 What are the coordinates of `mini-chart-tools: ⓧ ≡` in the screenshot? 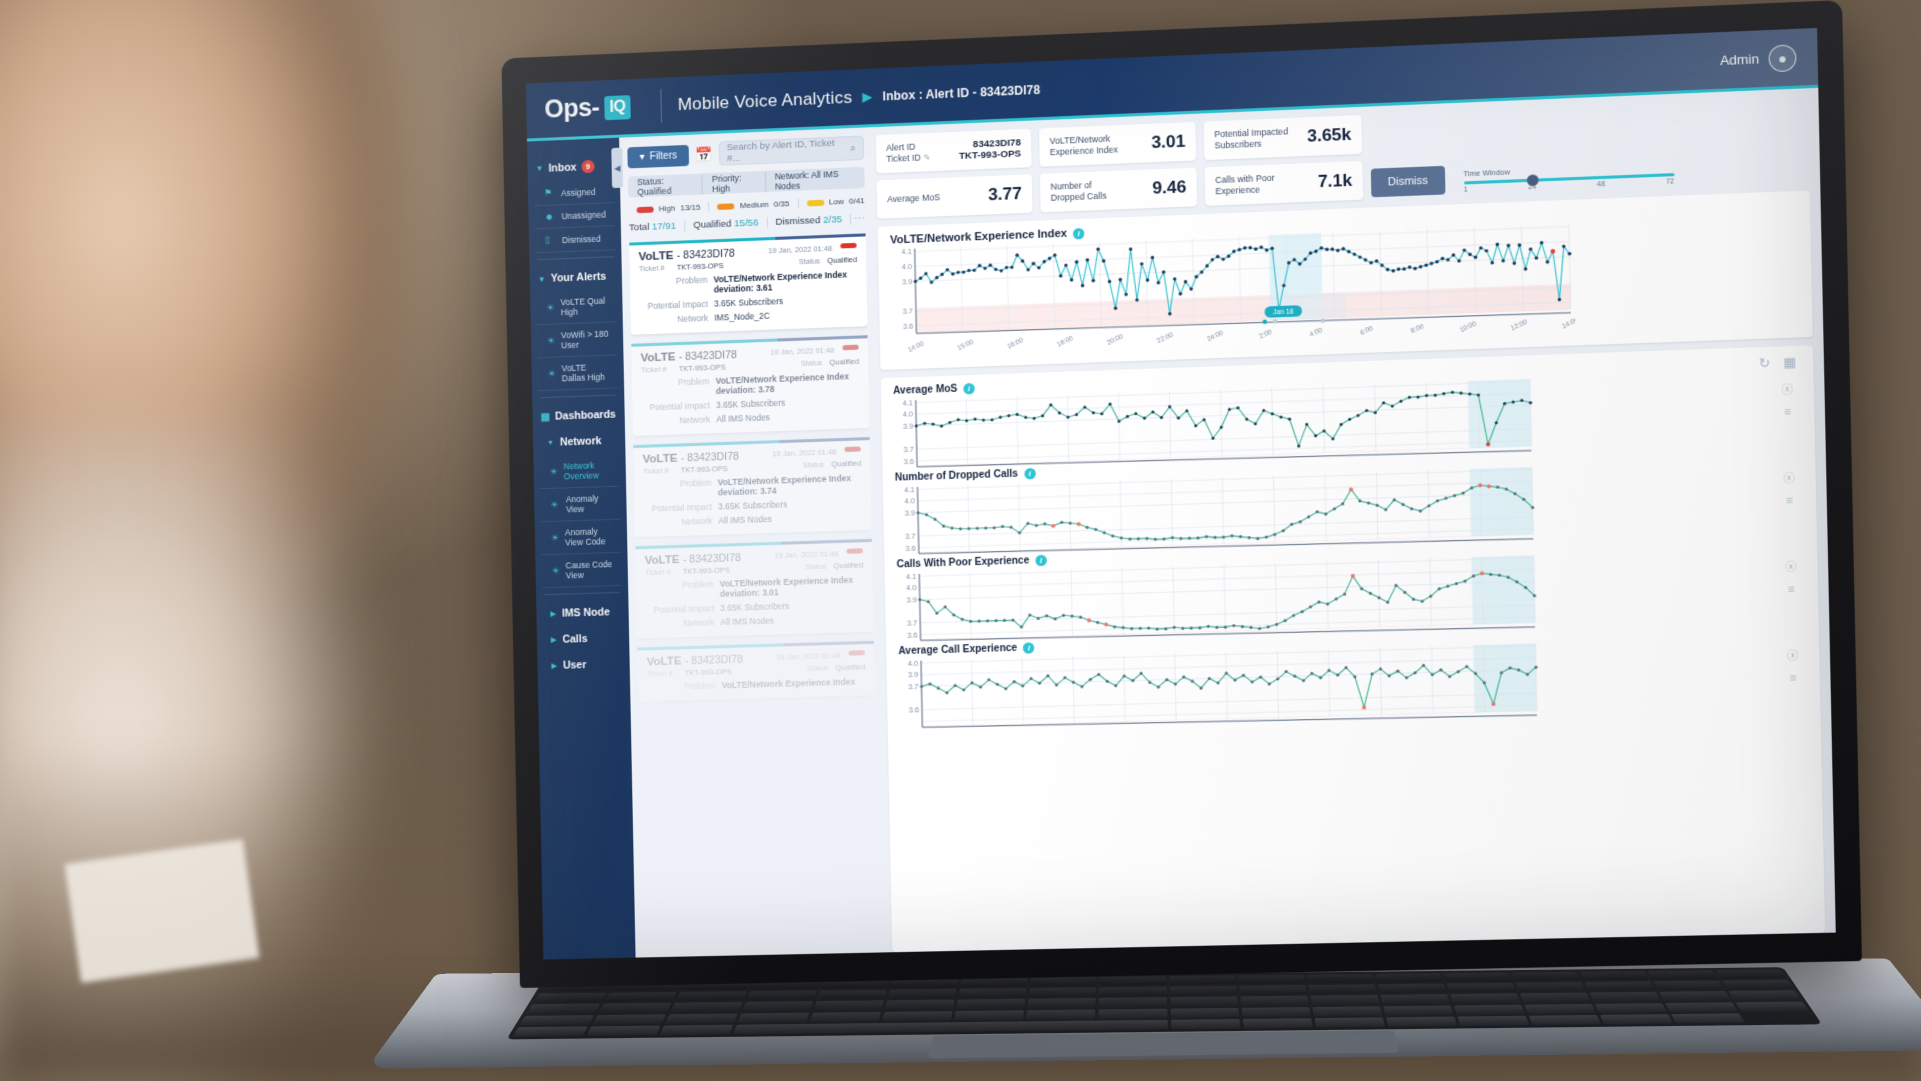 It's located at (1790, 563).